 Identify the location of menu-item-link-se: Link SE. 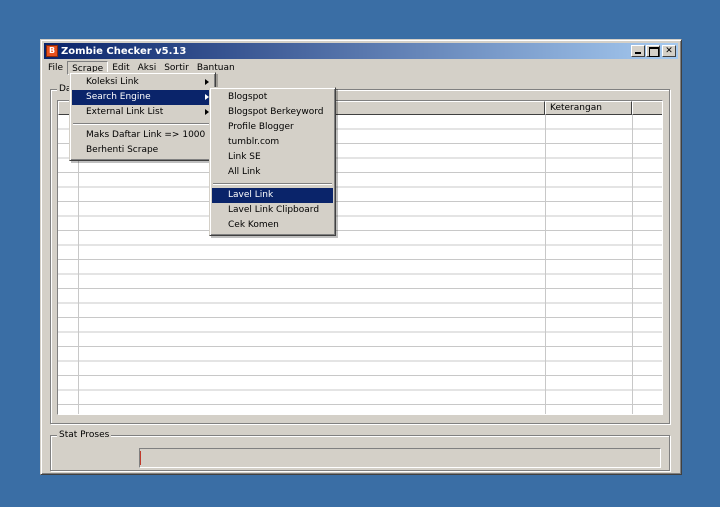
(272, 157).